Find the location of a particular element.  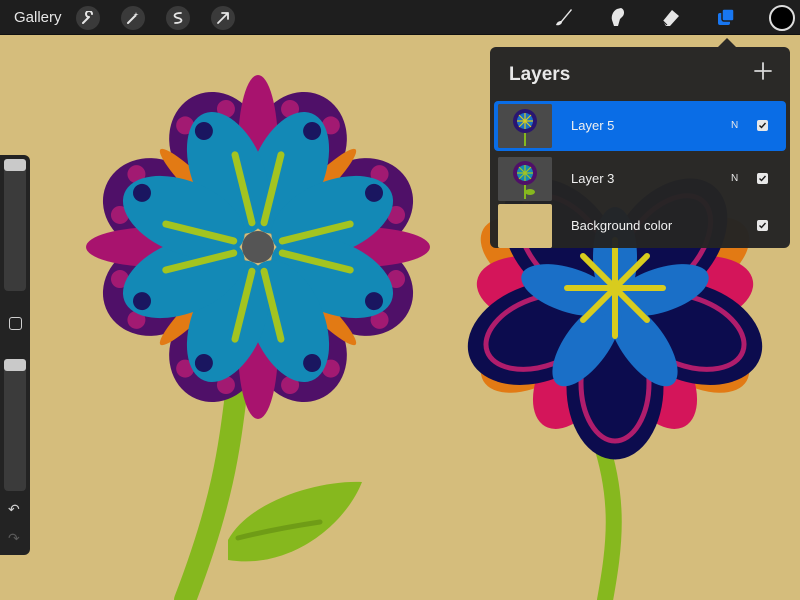

gallery-button: Gallery is located at coordinates (38, 17).